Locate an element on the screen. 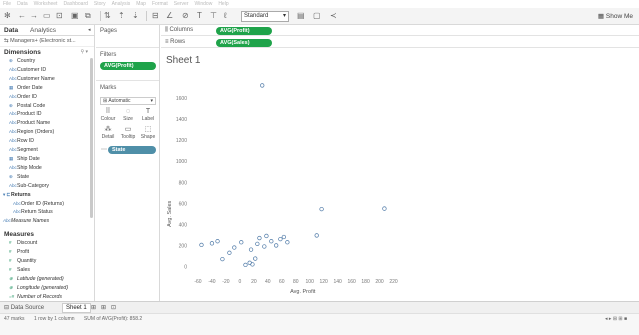  menu-item: Help is located at coordinates (223, 4).